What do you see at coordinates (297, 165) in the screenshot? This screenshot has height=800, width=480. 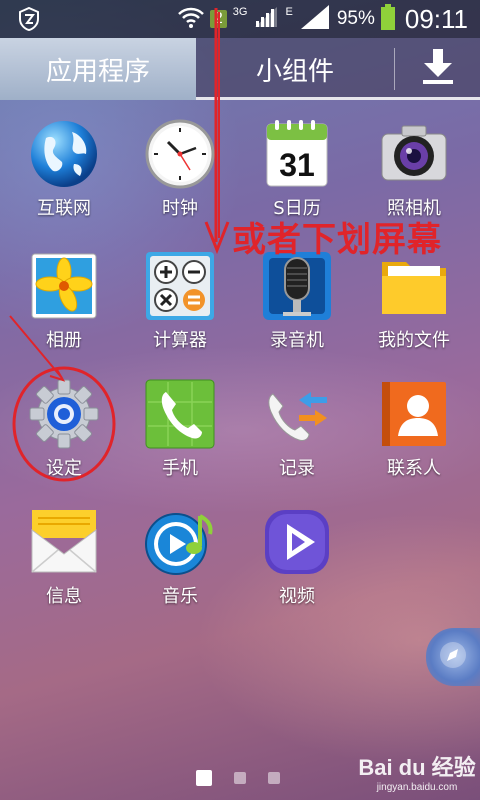 I see `calendar-day: 31` at bounding box center [297, 165].